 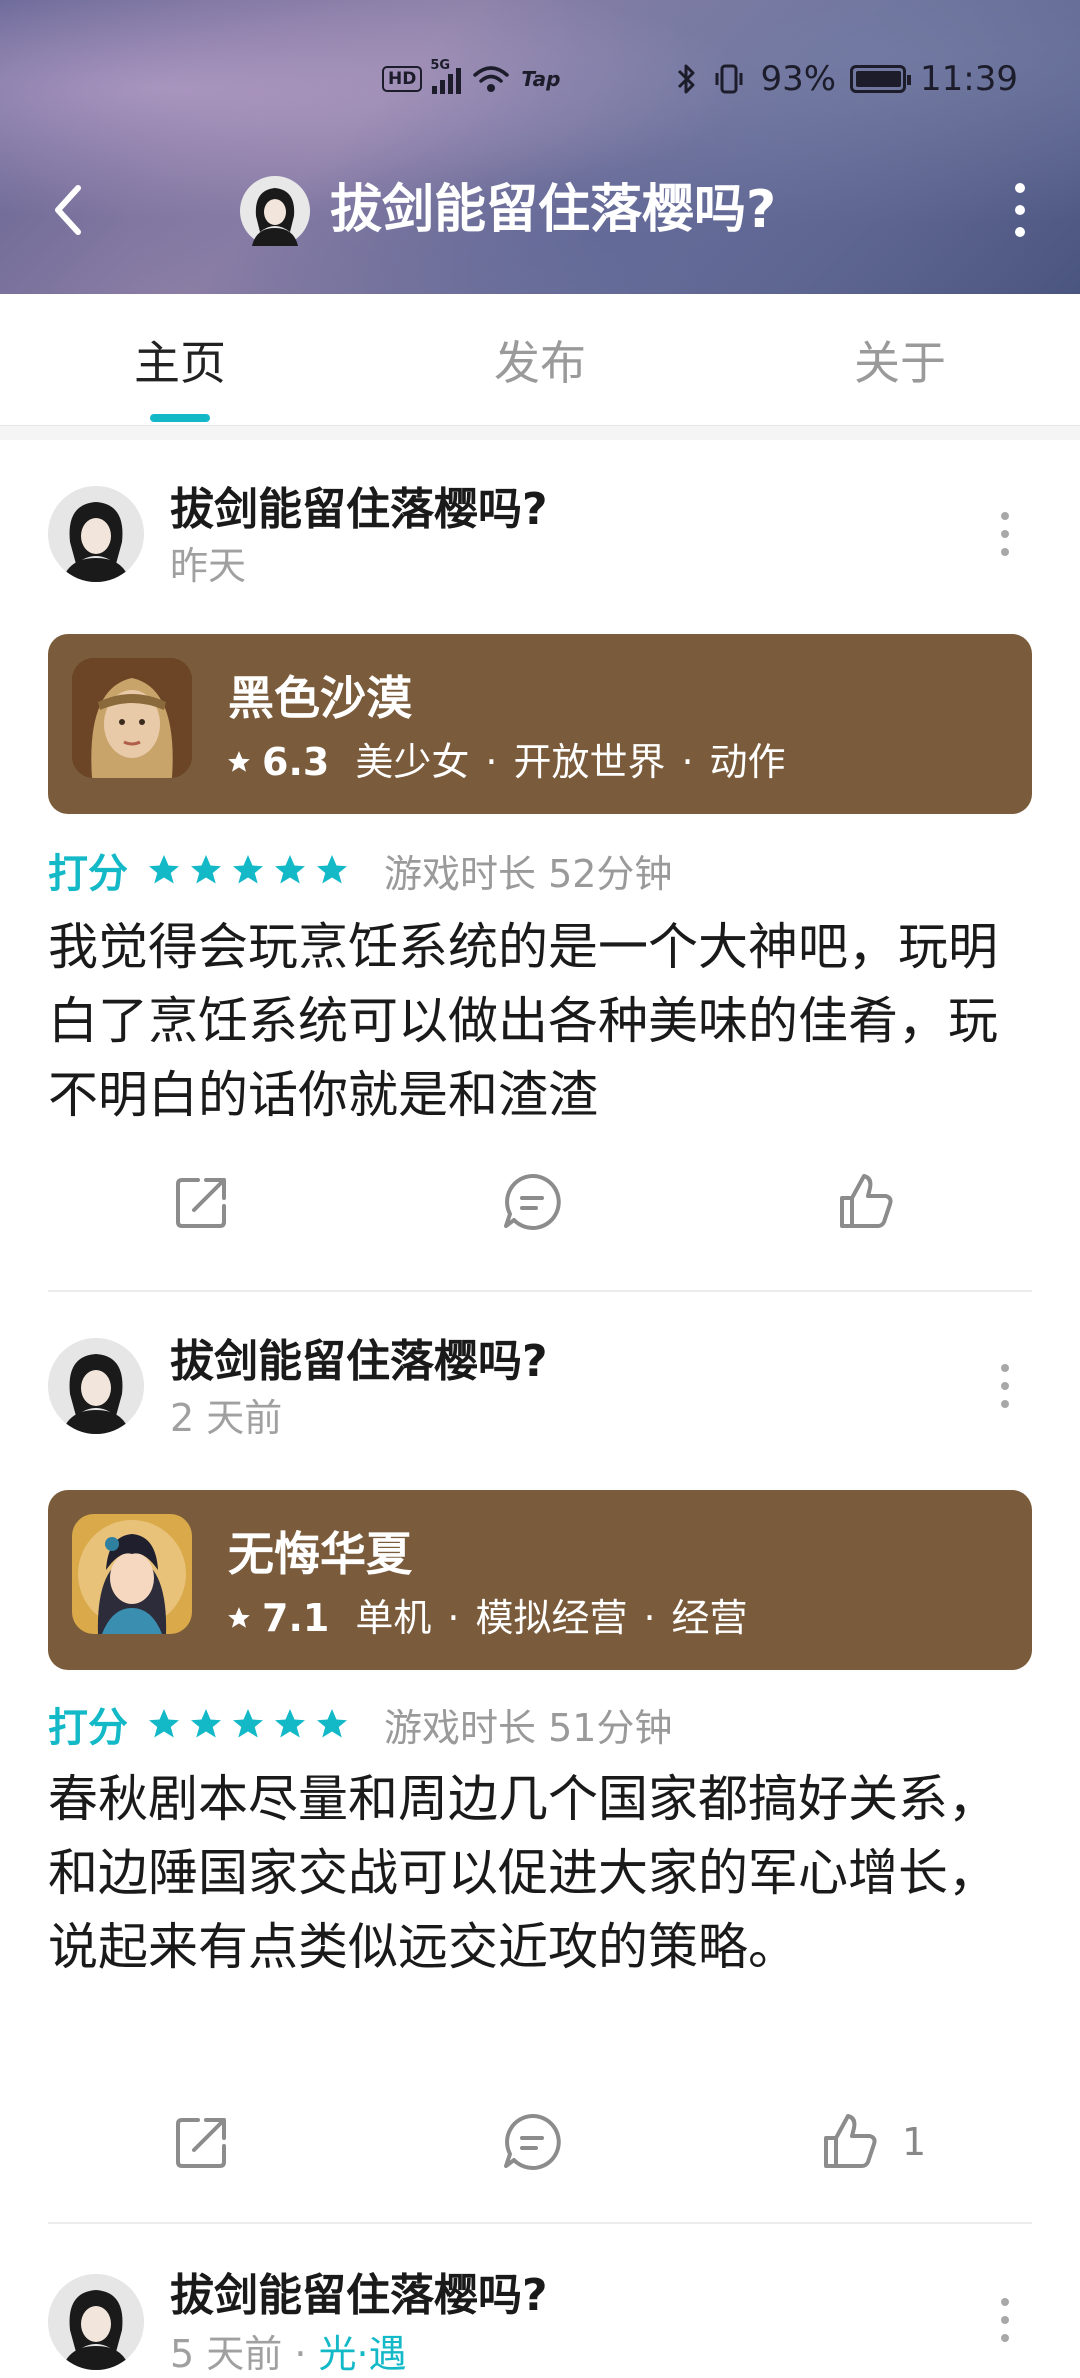 I want to click on header: HD 5G Tap 93% 11:39 拔剑能留住落樱吗?, so click(x=540, y=147).